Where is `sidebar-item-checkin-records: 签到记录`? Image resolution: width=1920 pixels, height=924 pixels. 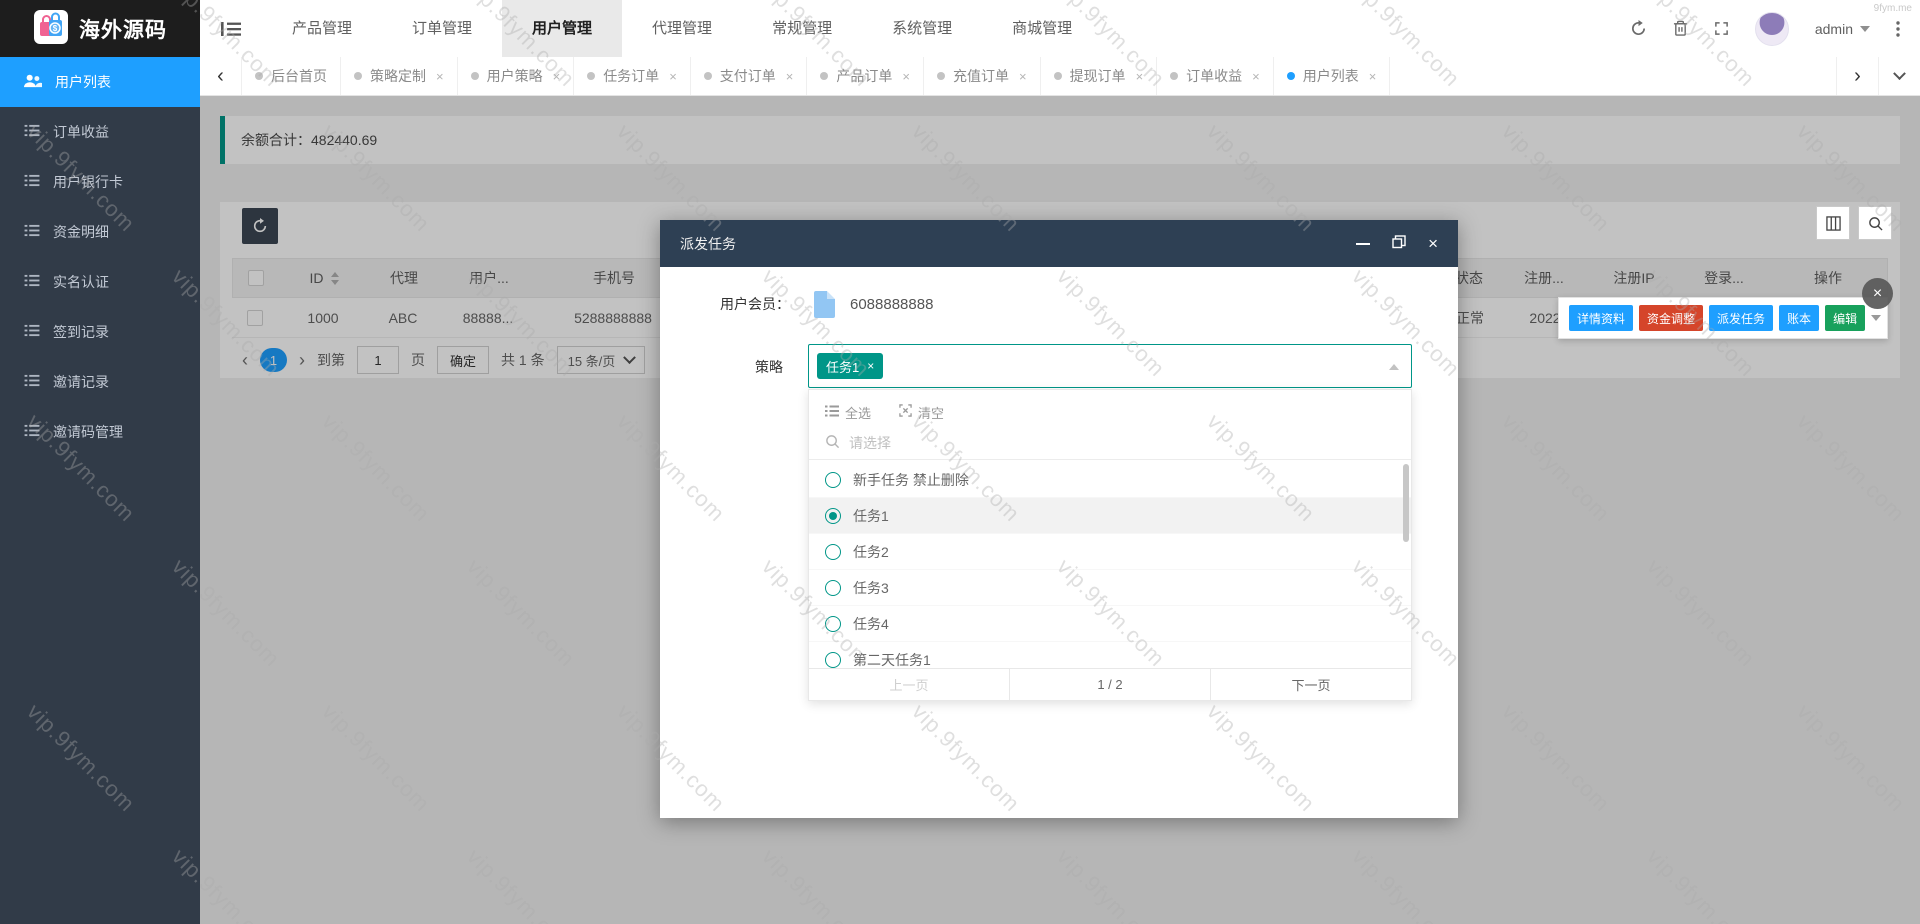 sidebar-item-checkin-records: 签到记录 is located at coordinates (100, 332).